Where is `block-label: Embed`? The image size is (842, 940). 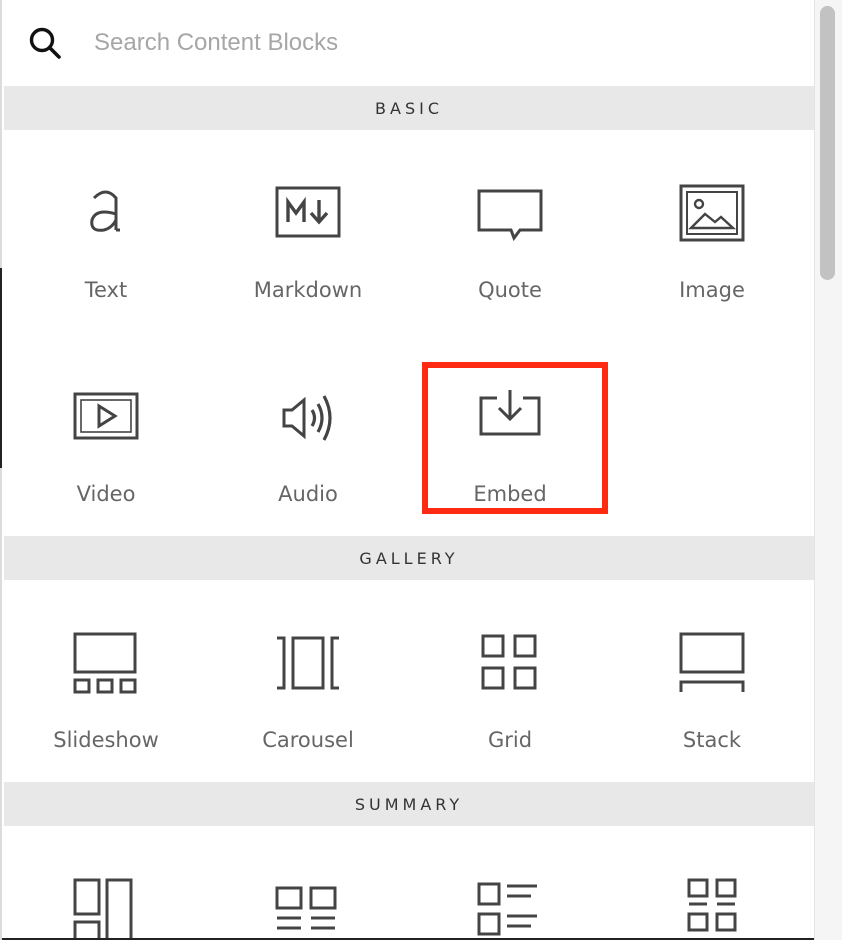 block-label: Embed is located at coordinates (510, 494).